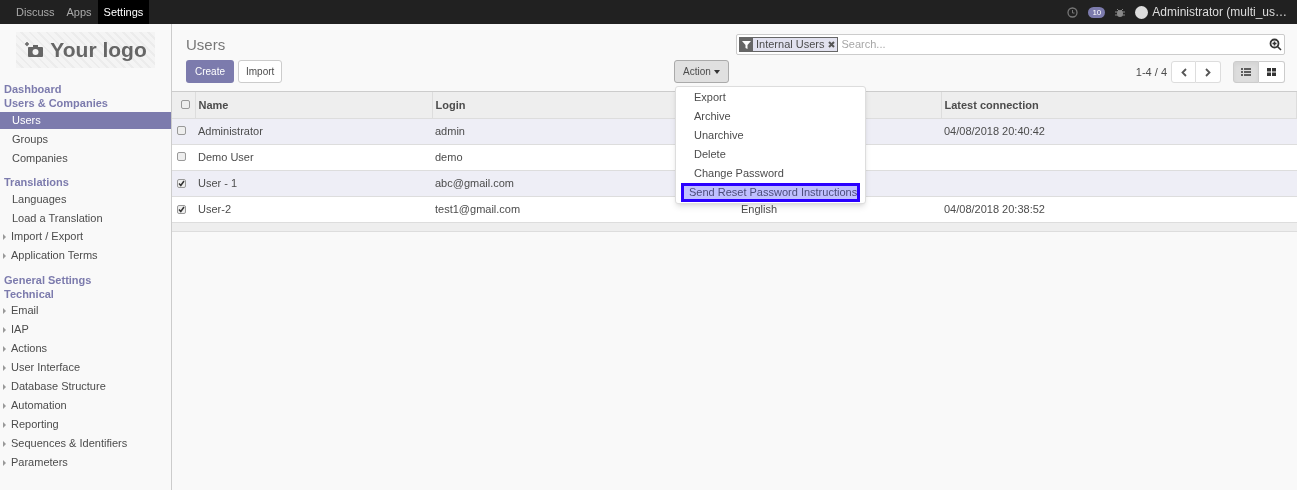  I want to click on chevron-right-icon, so click(1208, 72).